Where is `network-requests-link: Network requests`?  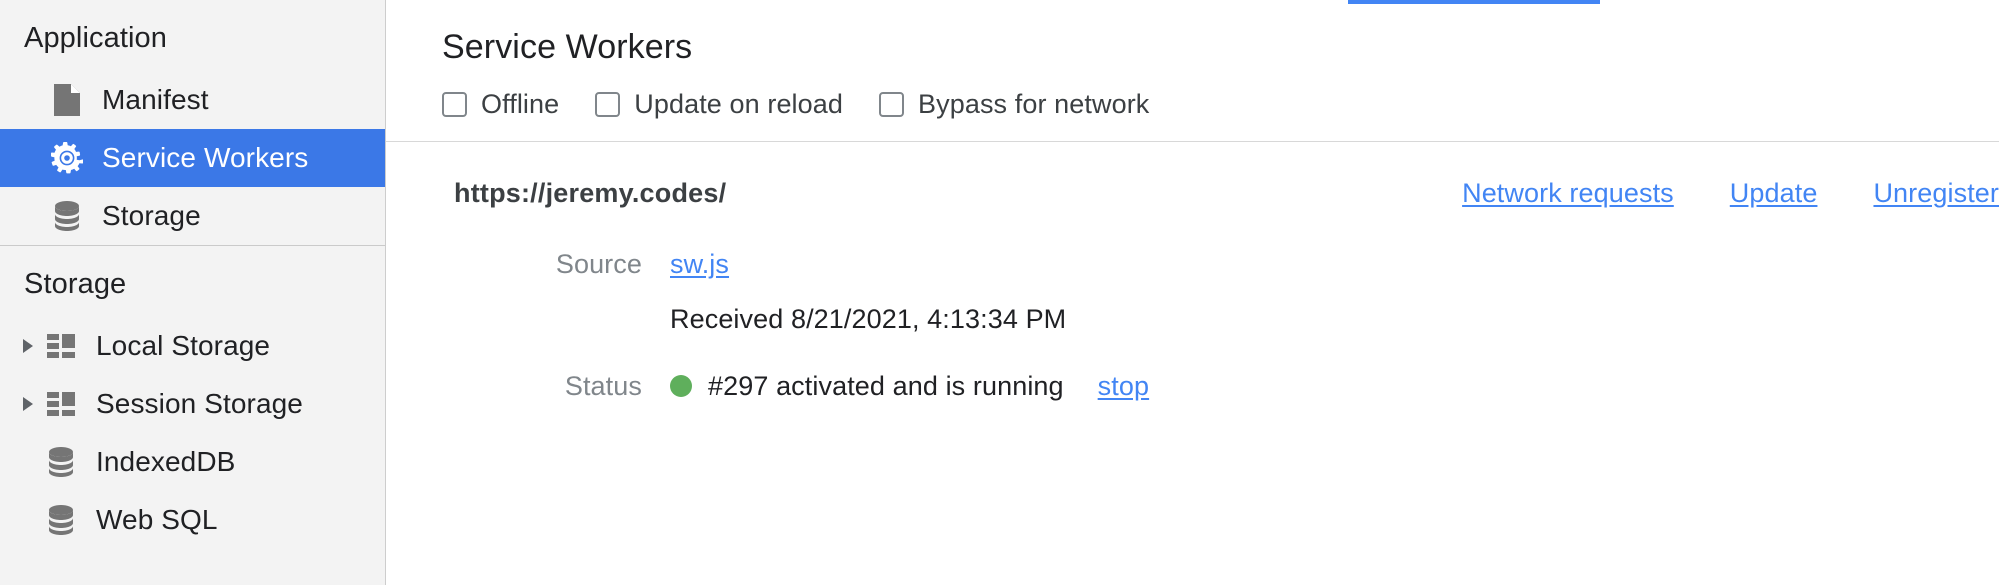 network-requests-link: Network requests is located at coordinates (1568, 193).